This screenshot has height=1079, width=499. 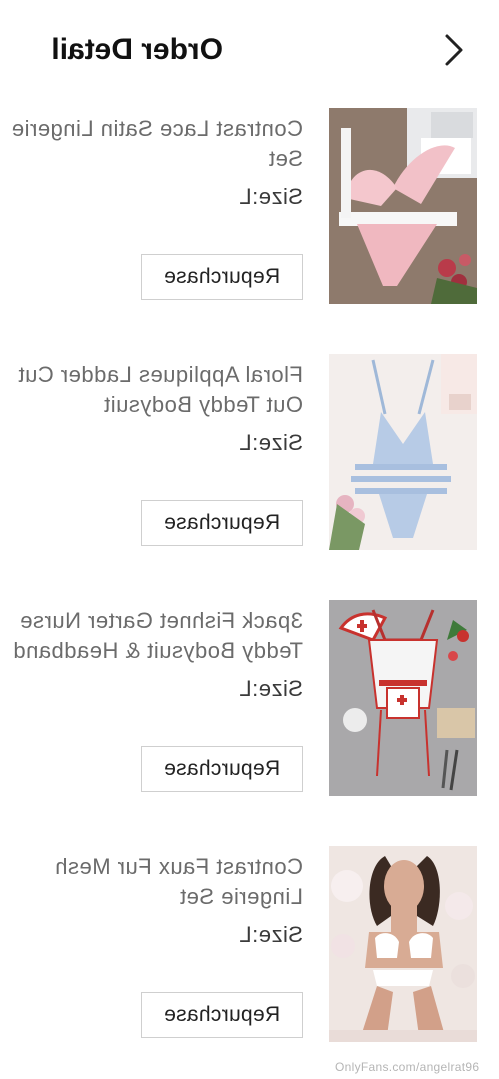 What do you see at coordinates (249, 50) in the screenshot?
I see `header: Order Detail` at bounding box center [249, 50].